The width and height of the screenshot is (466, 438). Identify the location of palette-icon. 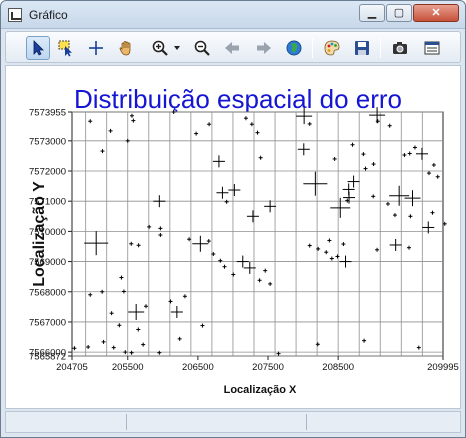
(332, 48).